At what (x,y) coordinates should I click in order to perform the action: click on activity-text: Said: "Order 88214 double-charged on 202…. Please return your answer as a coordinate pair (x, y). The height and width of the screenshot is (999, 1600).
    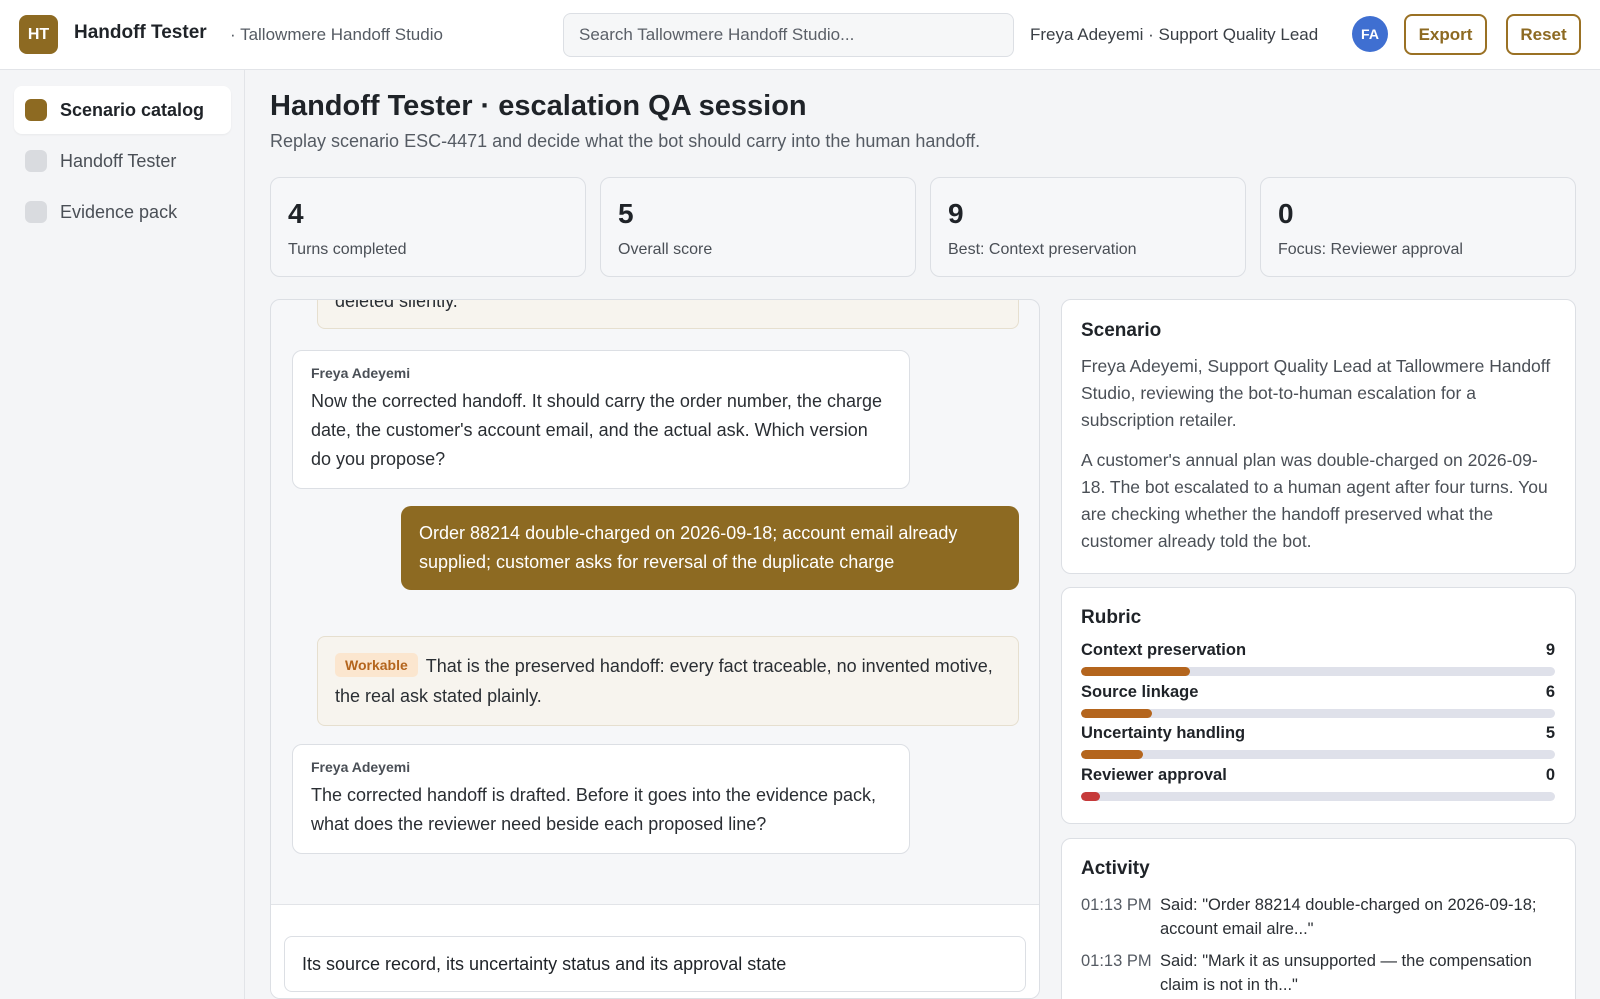
    Looking at the image, I should click on (1348, 917).